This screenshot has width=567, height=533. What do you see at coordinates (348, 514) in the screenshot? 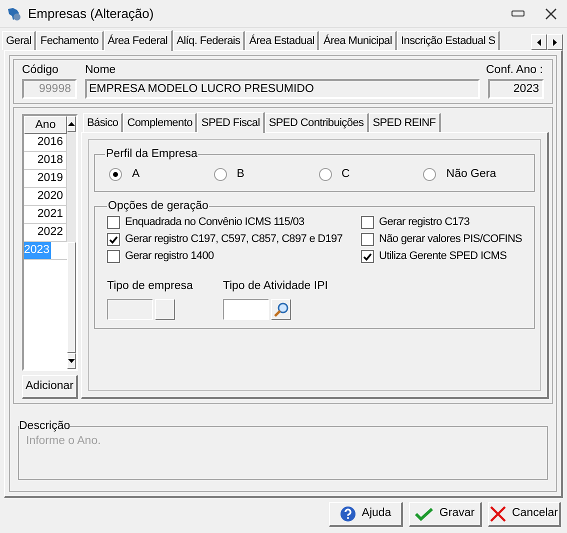
I see `help-icon` at bounding box center [348, 514].